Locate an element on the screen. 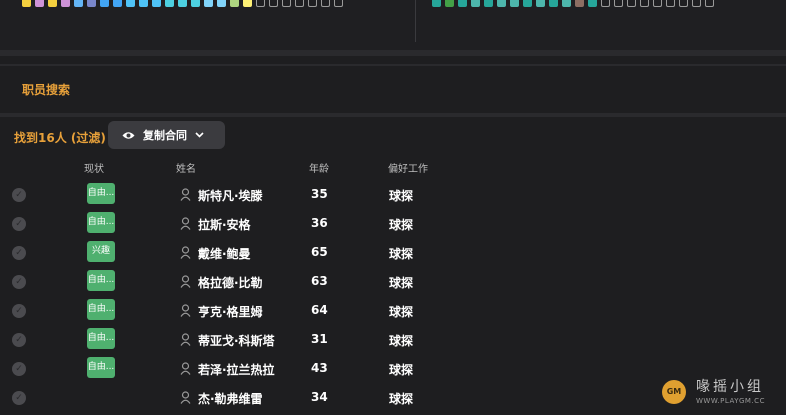  squad-depth-panel is located at coordinates (393, 25).